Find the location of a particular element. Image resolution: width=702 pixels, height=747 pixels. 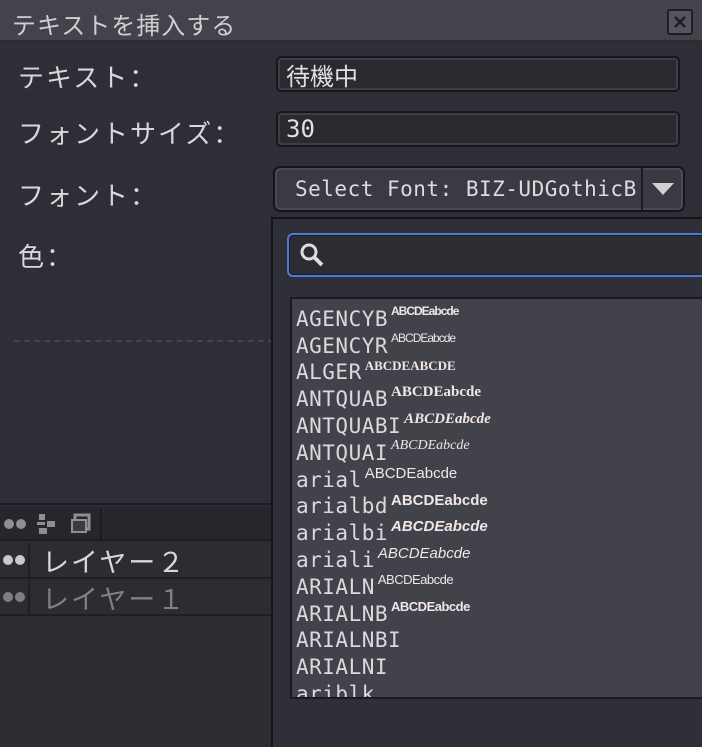

divider is located at coordinates (144, 341).